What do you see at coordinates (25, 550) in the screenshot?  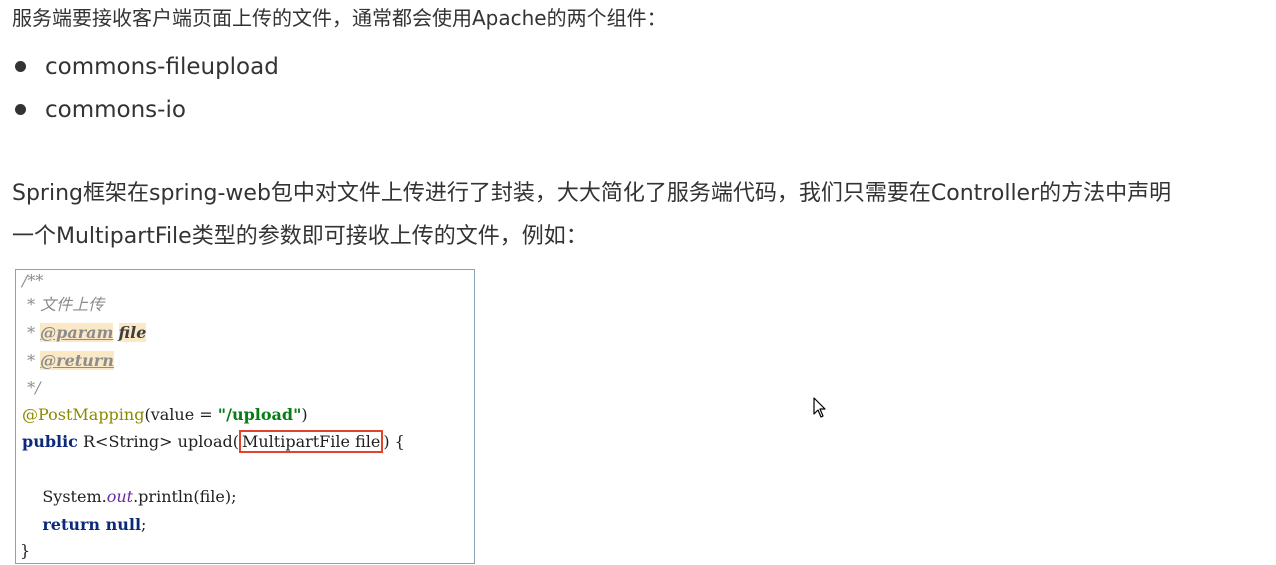 I see `code-closing-brace: }` at bounding box center [25, 550].